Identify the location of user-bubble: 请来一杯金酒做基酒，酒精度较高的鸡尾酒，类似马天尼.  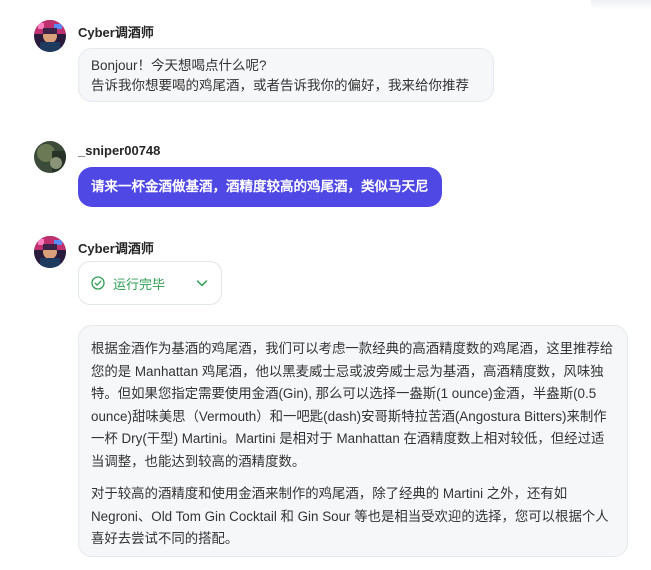
(260, 187).